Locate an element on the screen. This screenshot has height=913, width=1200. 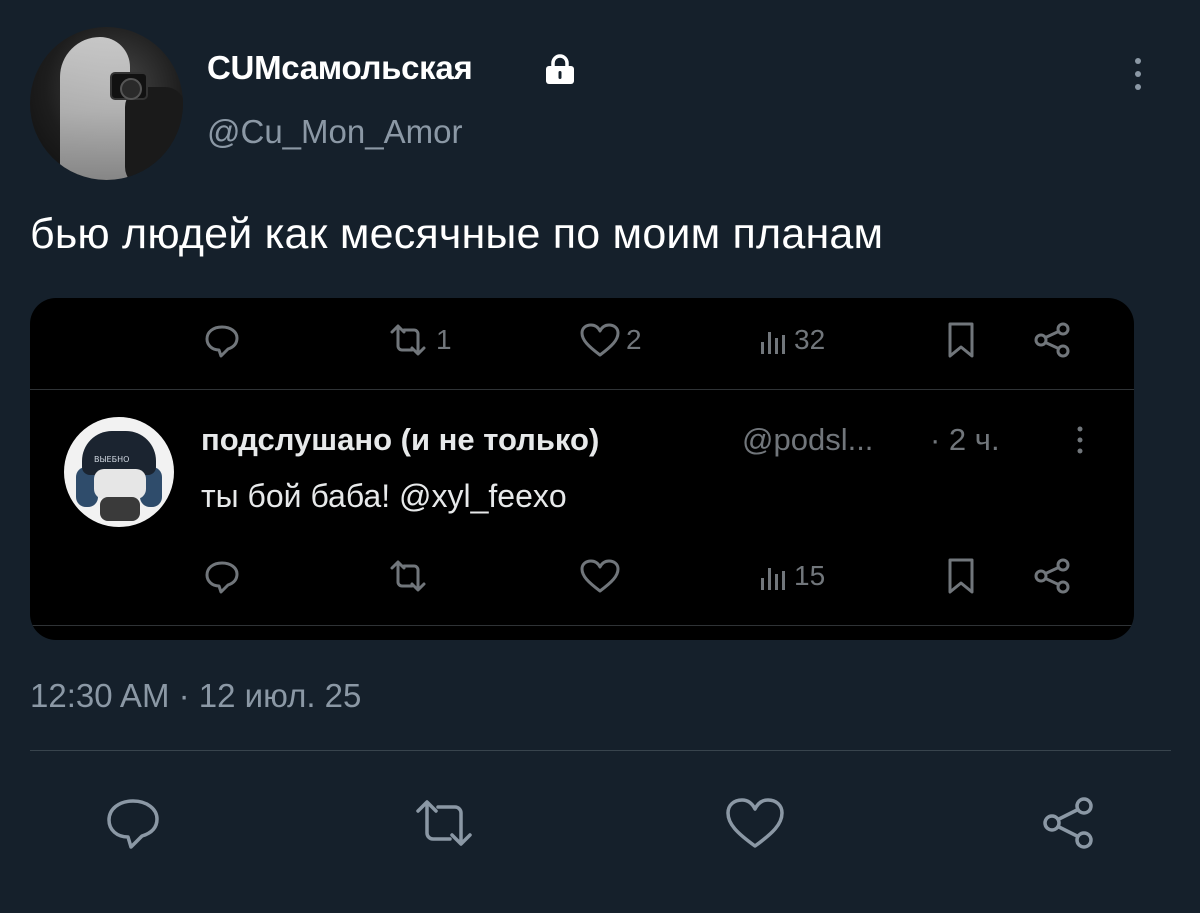
reply-avatar: ВЫЕБНО is located at coordinates (119, 472).